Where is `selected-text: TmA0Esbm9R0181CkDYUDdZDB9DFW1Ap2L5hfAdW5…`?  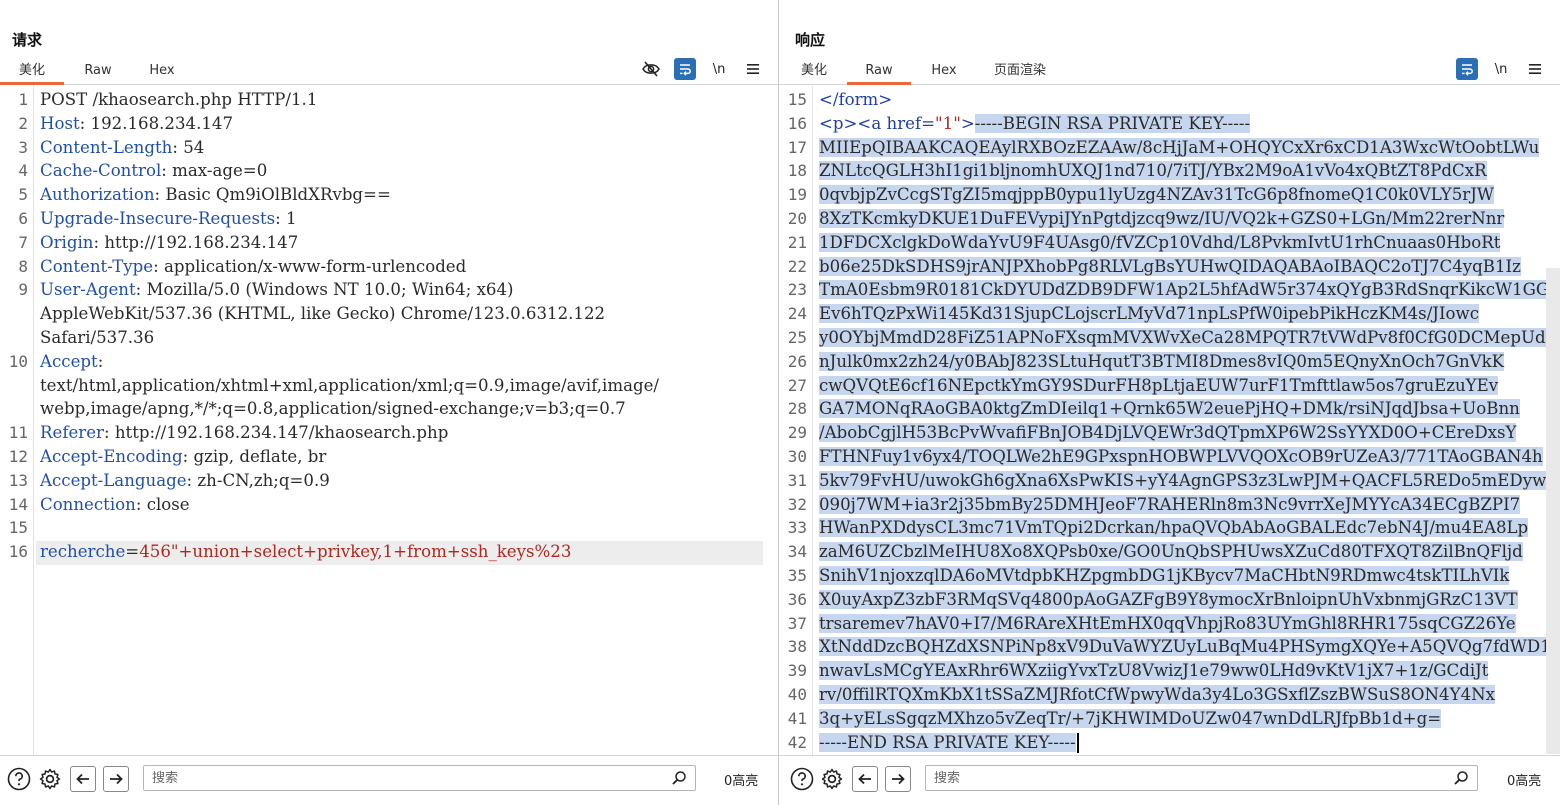 selected-text: TmA0Esbm9R0181CkDYUDdZDB9DFW1Ap2L5hfAdW5… is located at coordinates (1184, 290).